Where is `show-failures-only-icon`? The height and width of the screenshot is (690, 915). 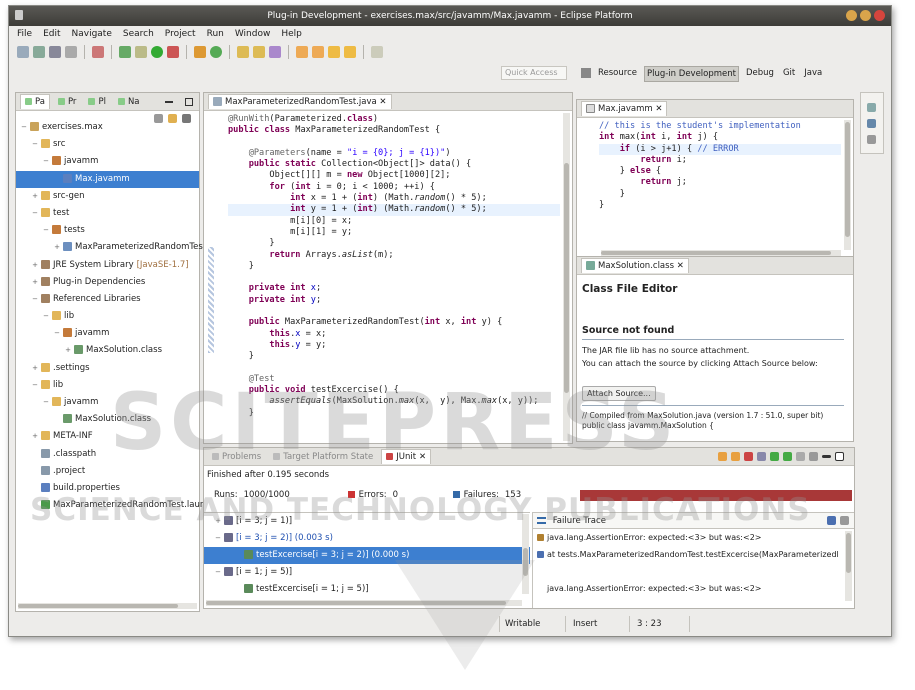
show-failures-only-icon is located at coordinates (748, 456).